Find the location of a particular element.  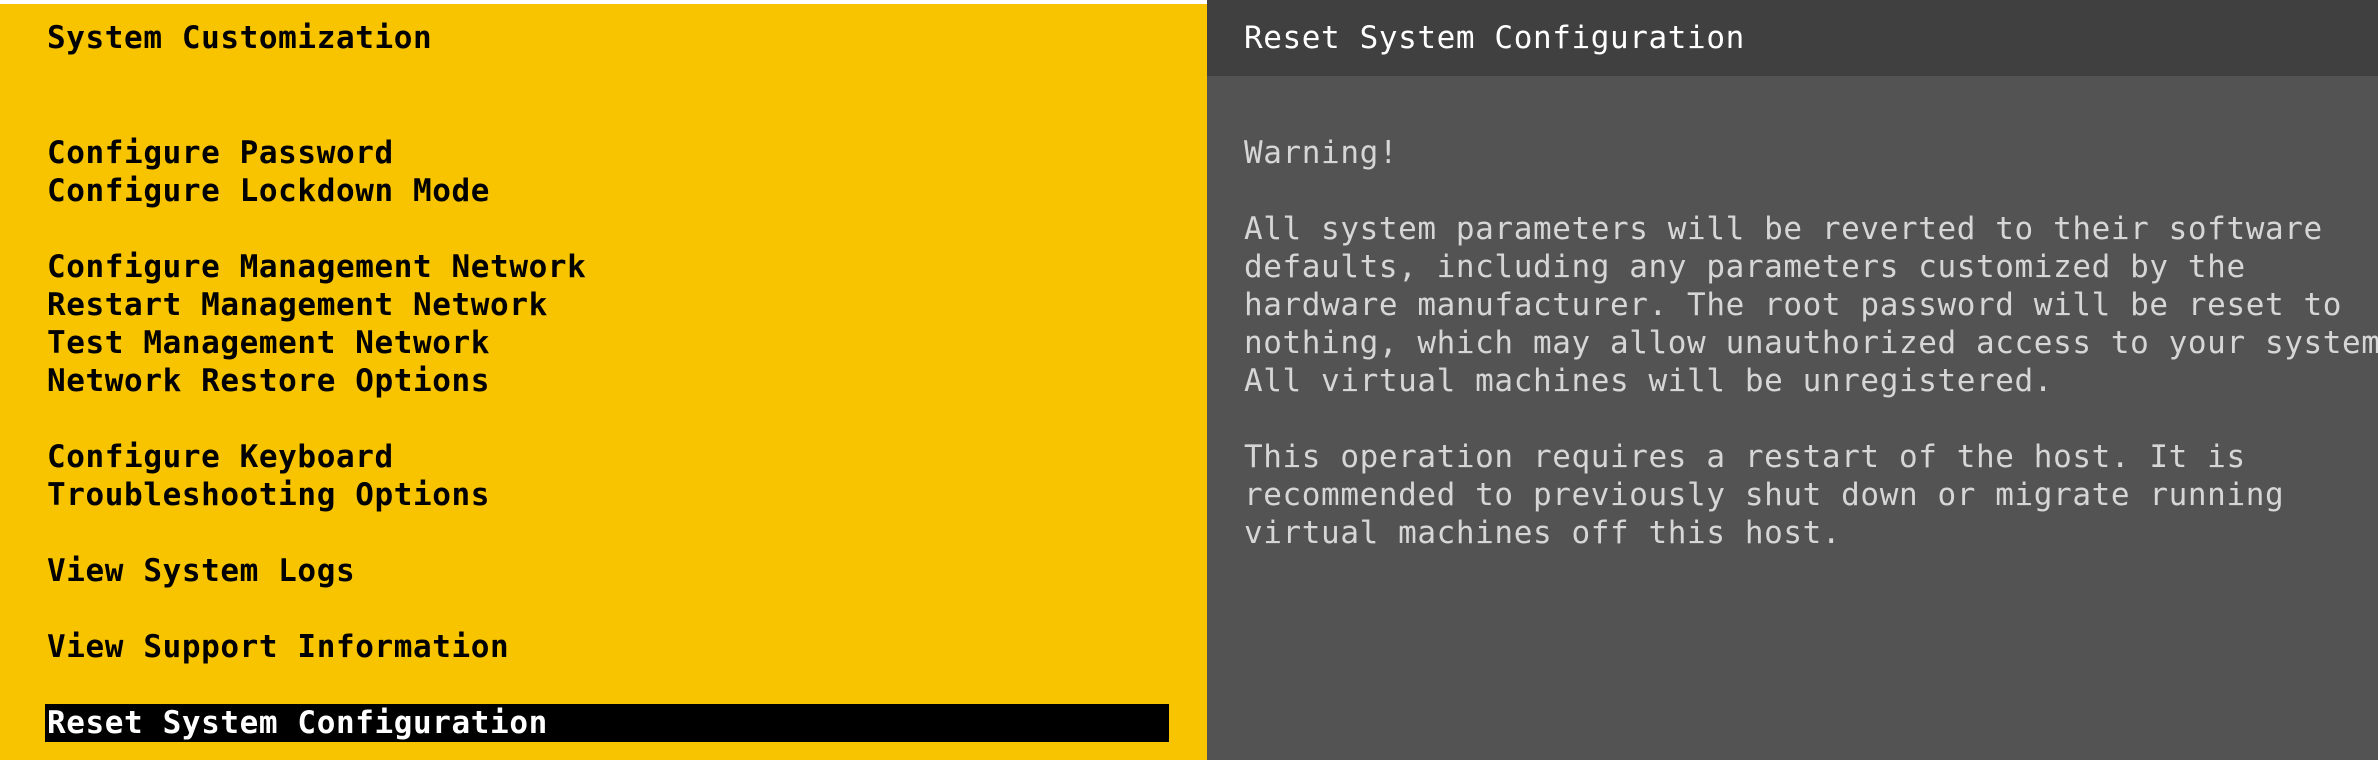

menu-item-configure-password: Configure Password is located at coordinates (220, 153).